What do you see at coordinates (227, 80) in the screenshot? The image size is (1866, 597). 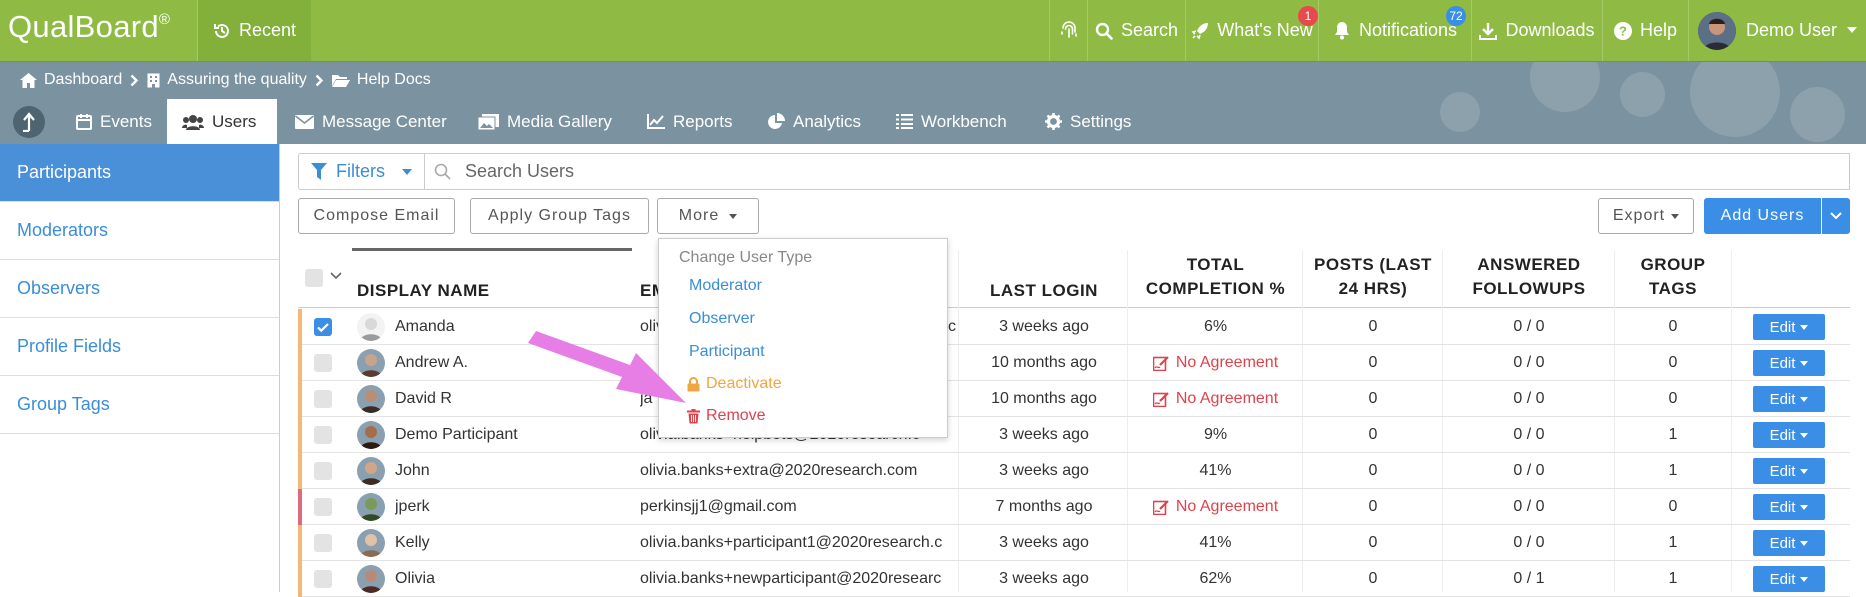 I see `breadcrumb-assuring-quality: Assuring the quality` at bounding box center [227, 80].